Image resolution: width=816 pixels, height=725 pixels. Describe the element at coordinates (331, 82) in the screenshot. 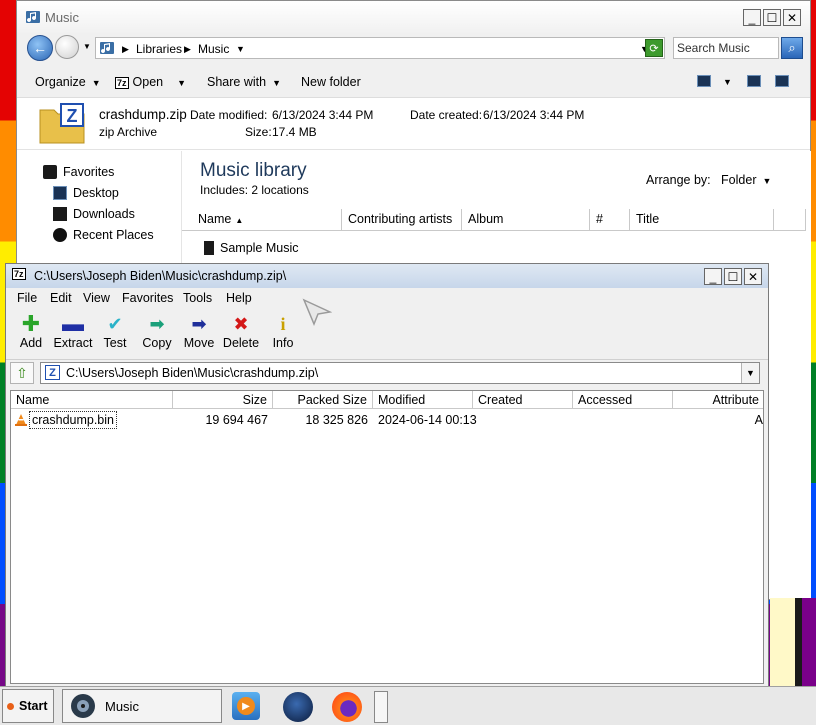

I see `new-folder-button: New folder` at that location.